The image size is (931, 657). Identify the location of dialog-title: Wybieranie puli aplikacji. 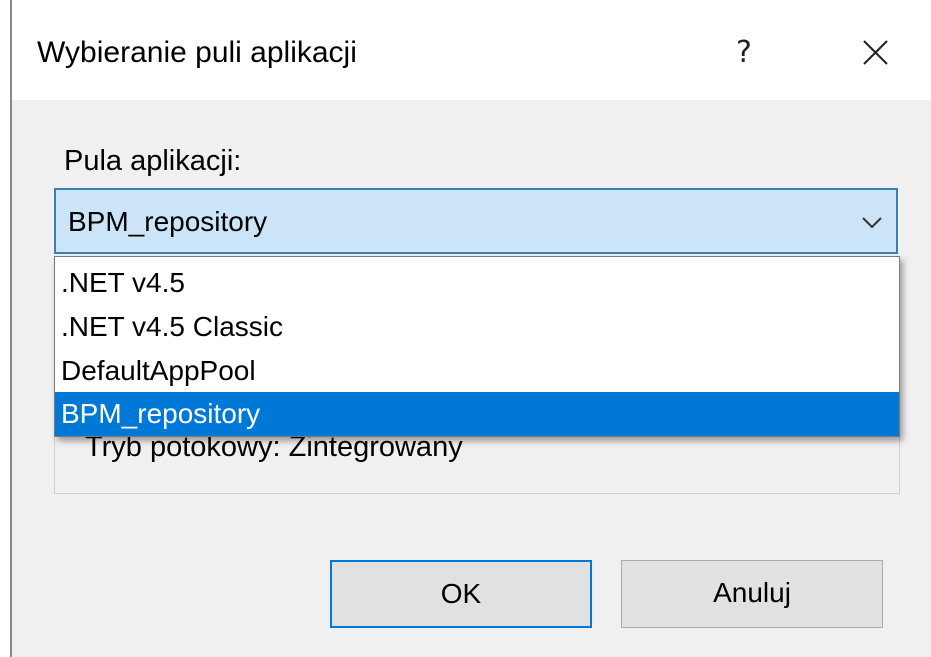
(197, 52).